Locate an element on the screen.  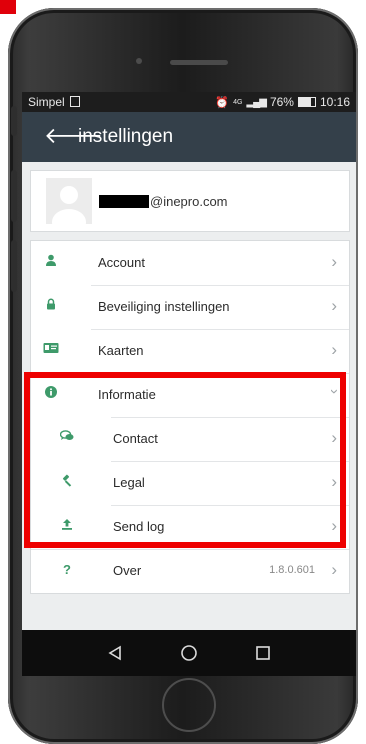
volume-up-button is located at coordinates (14, 121).